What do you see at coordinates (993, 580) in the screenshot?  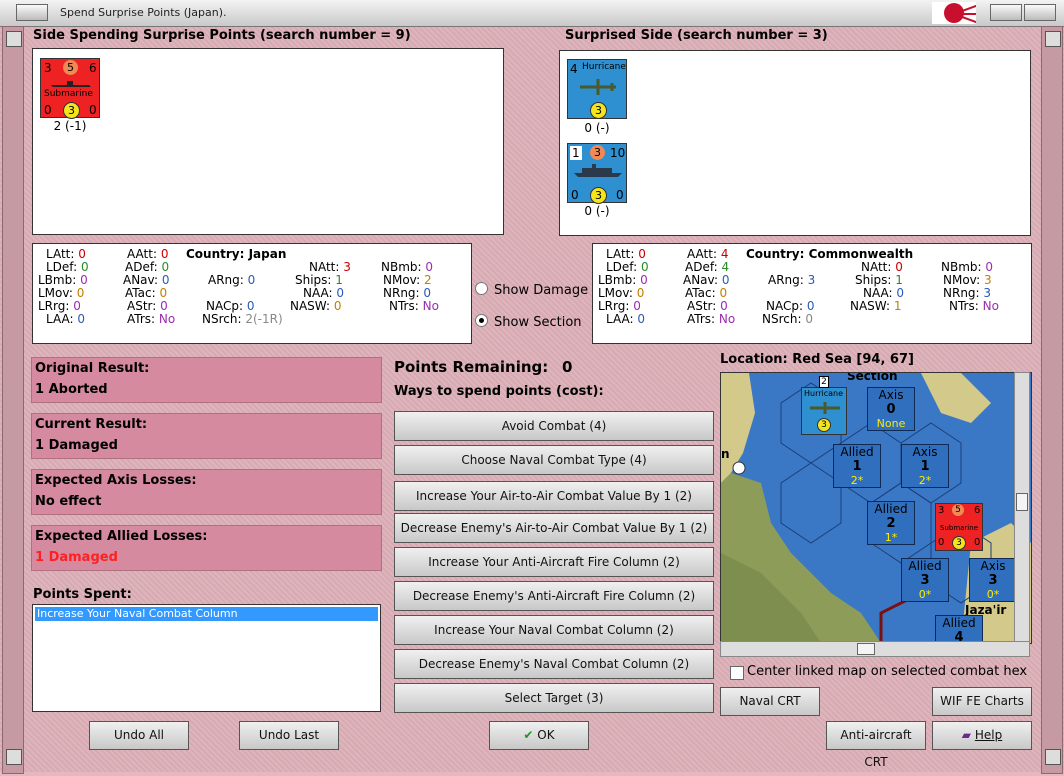 I see `map-box-axis: Axis 3 0*` at bounding box center [993, 580].